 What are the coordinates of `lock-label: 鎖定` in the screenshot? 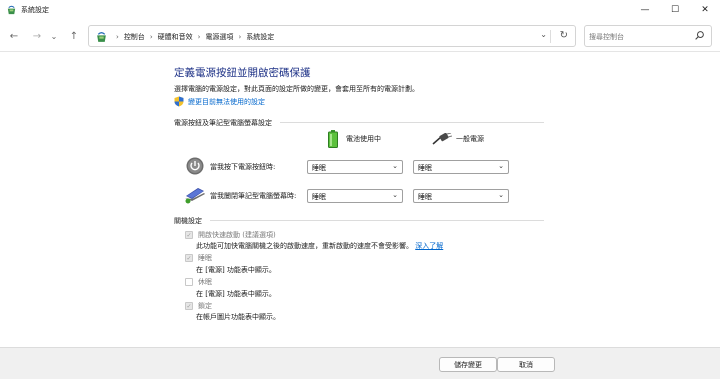 It's located at (205, 306).